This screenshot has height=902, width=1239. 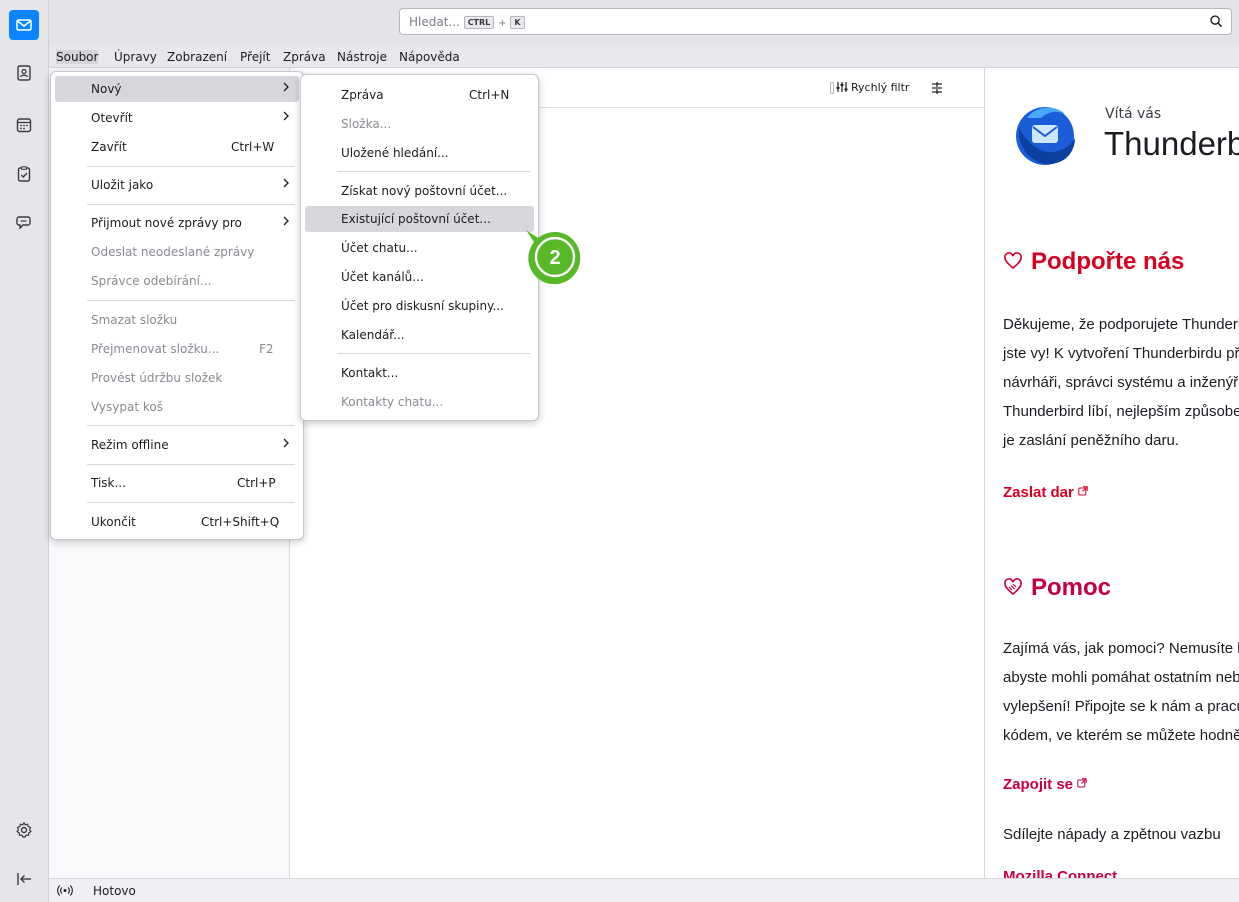 I want to click on status-bar: Hotovo, so click(x=644, y=890).